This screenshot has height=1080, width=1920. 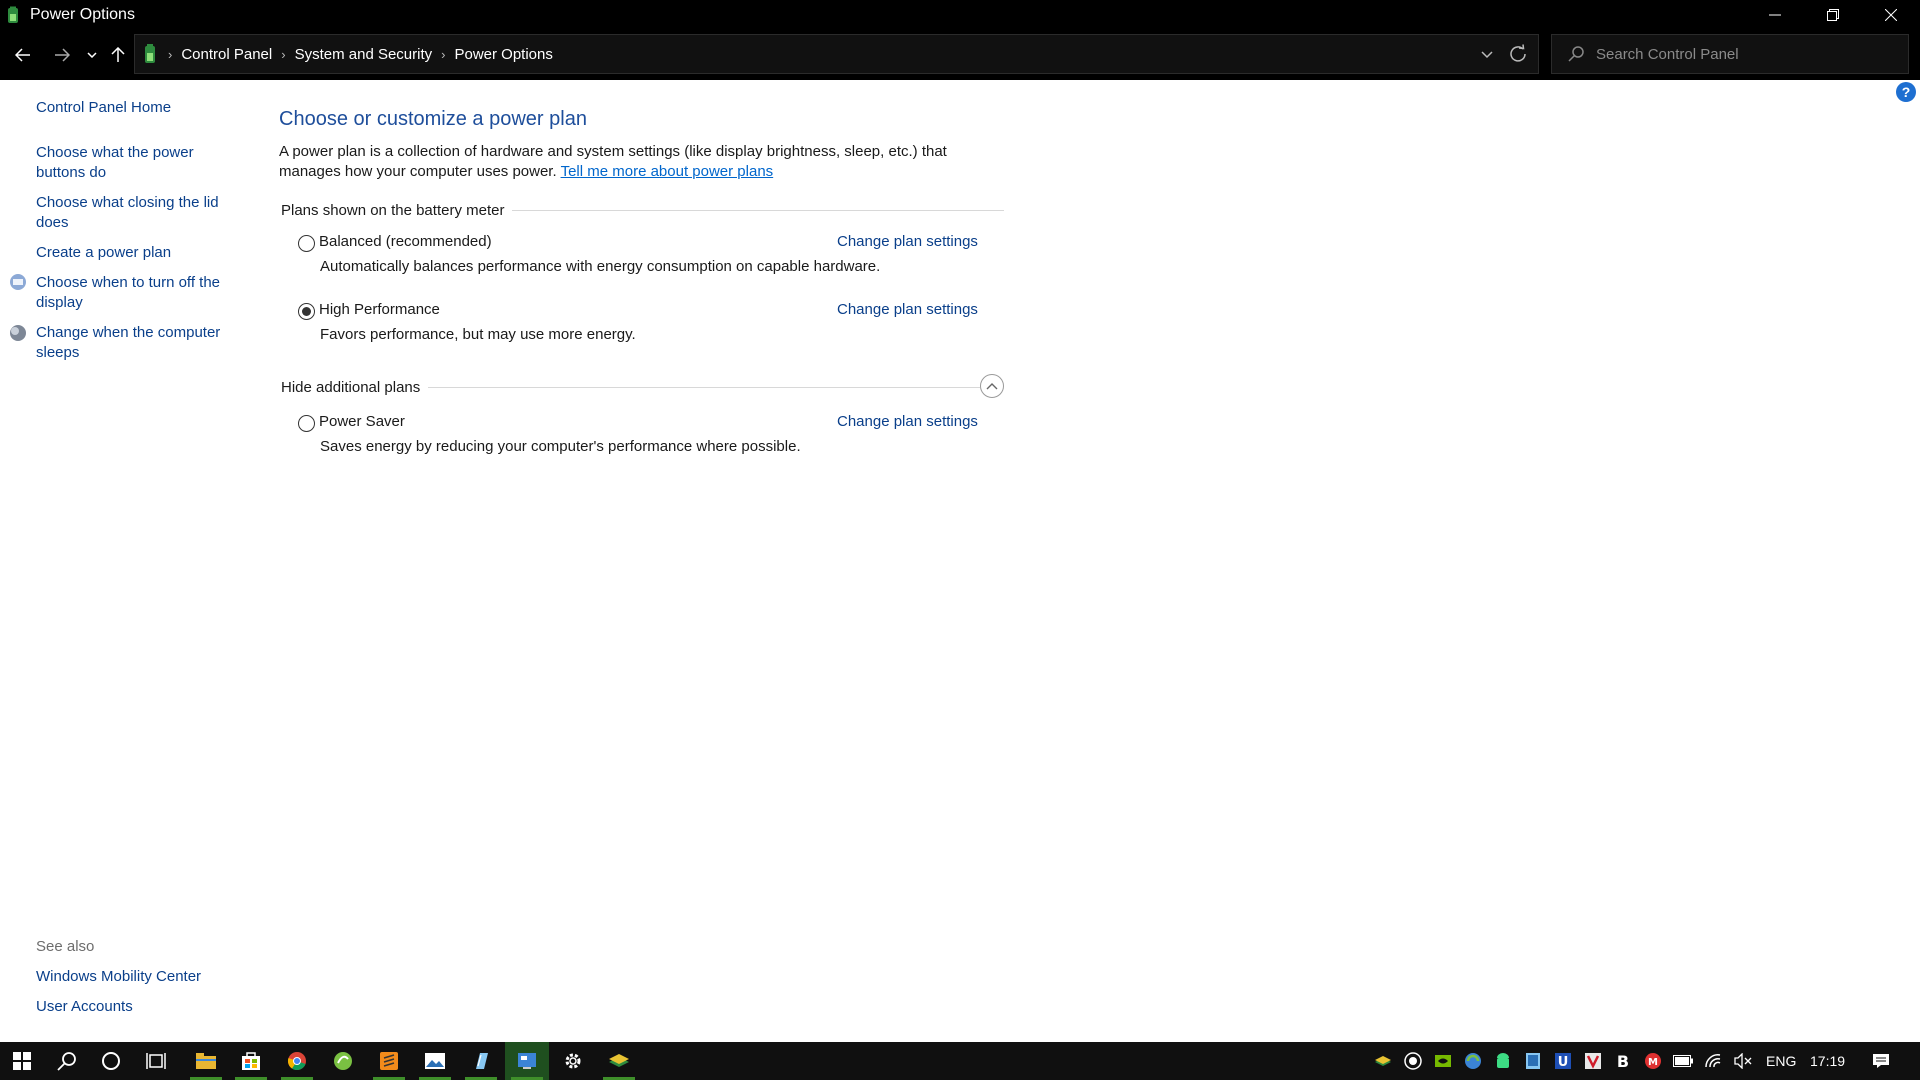 What do you see at coordinates (1593, 1061) in the screenshot?
I see `tray-v-app` at bounding box center [1593, 1061].